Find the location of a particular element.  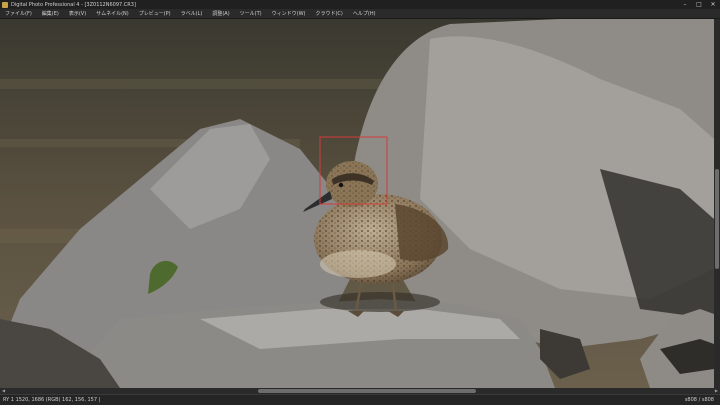

scroll-right-arrow-icon: ▶ is located at coordinates (716, 390).